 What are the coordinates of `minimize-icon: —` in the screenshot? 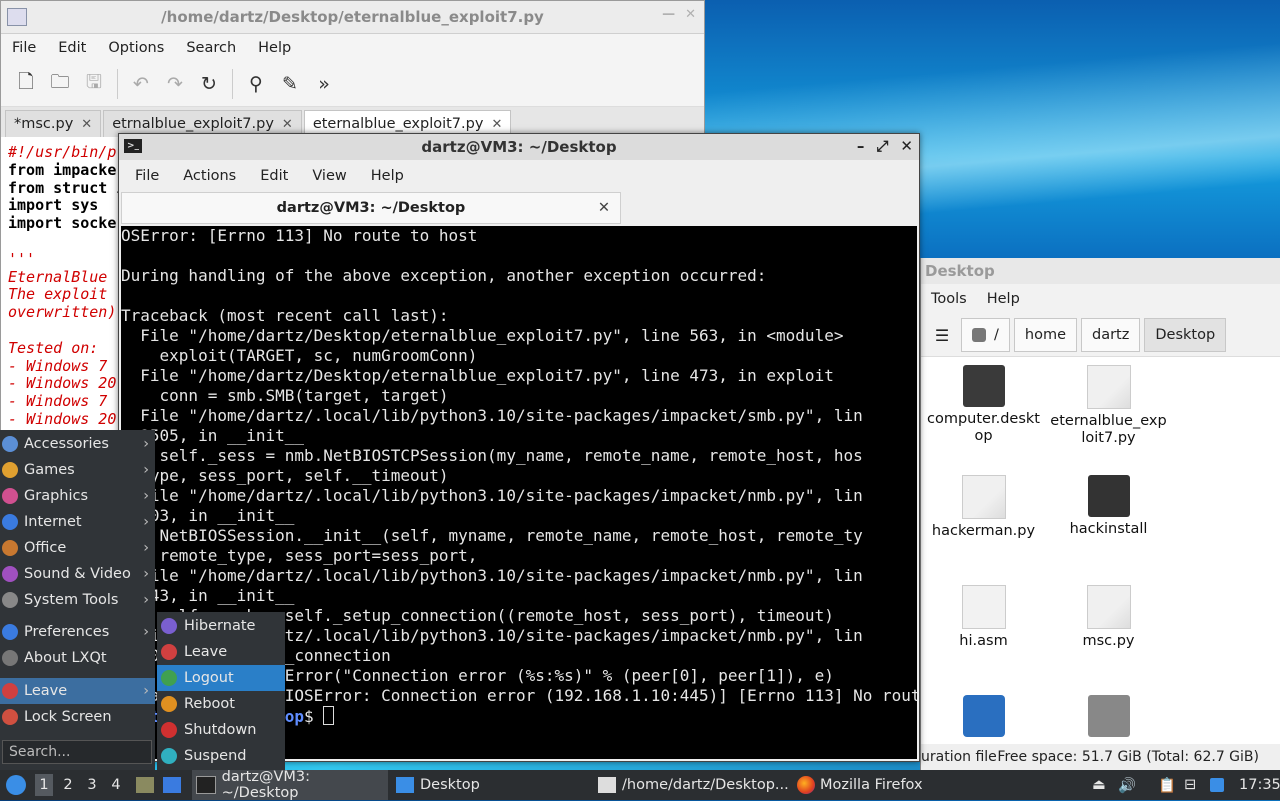 It's located at (668, 14).